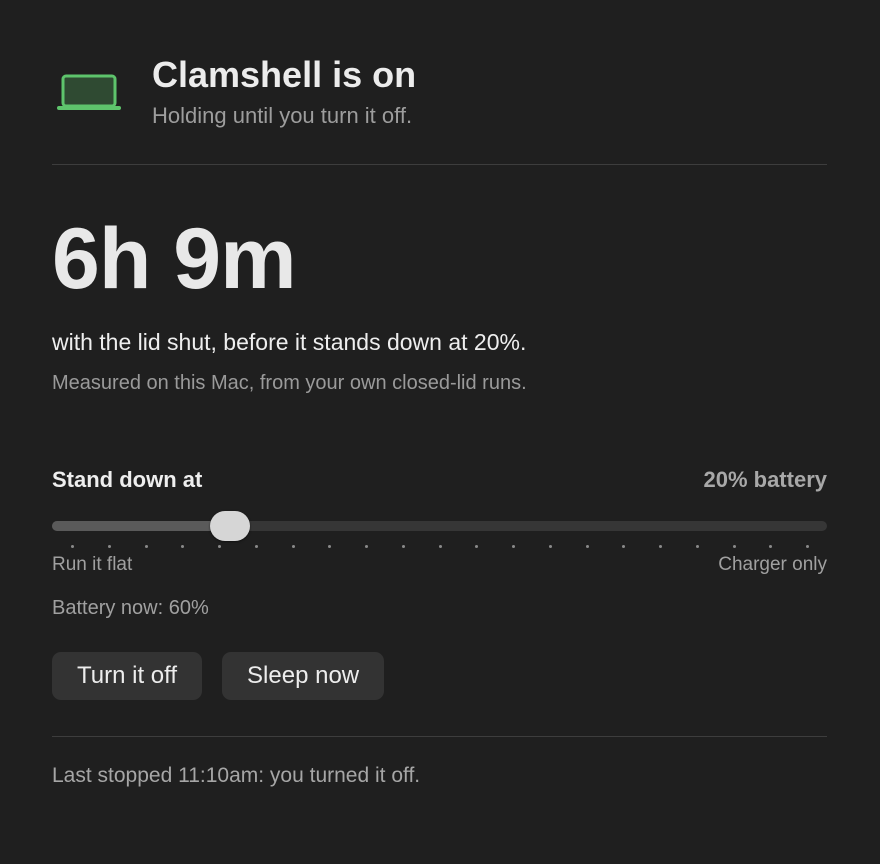 The height and width of the screenshot is (864, 880). Describe the element at coordinates (174, 259) in the screenshot. I see `remaining-time: 6h 9m` at that location.